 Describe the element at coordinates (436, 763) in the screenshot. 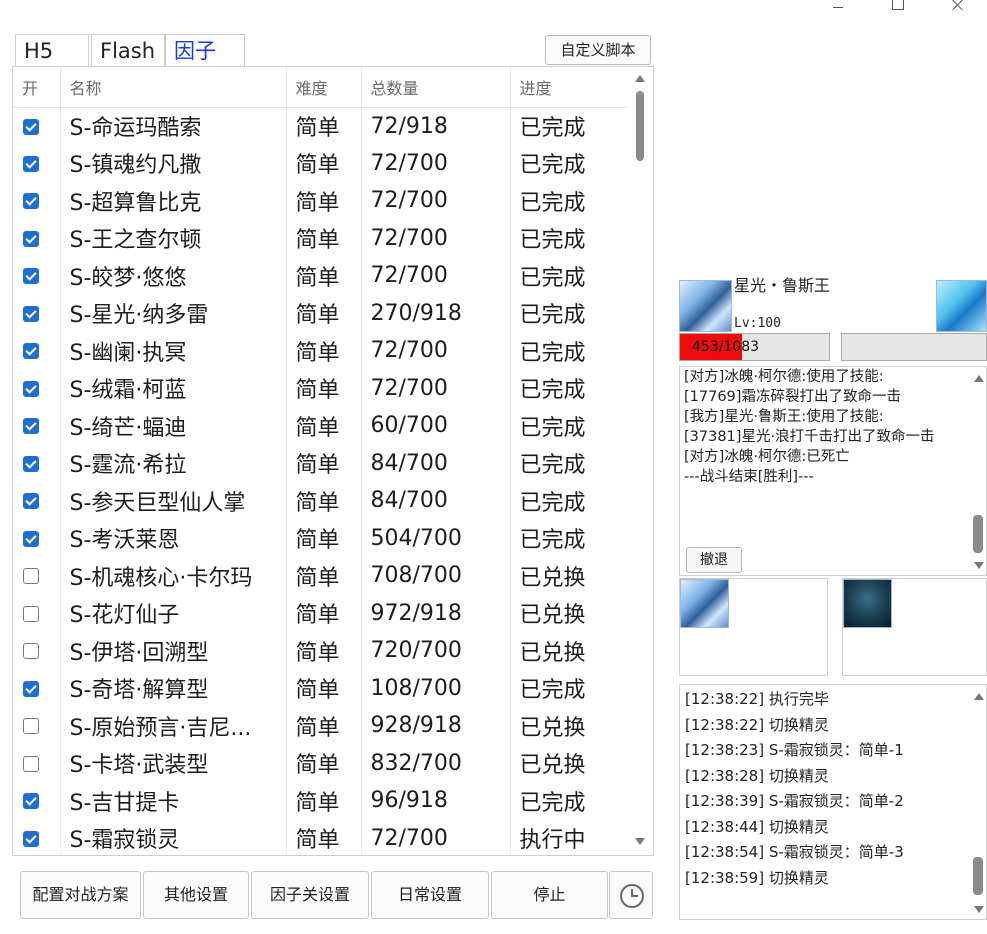

I see `row-count: 832/700` at that location.